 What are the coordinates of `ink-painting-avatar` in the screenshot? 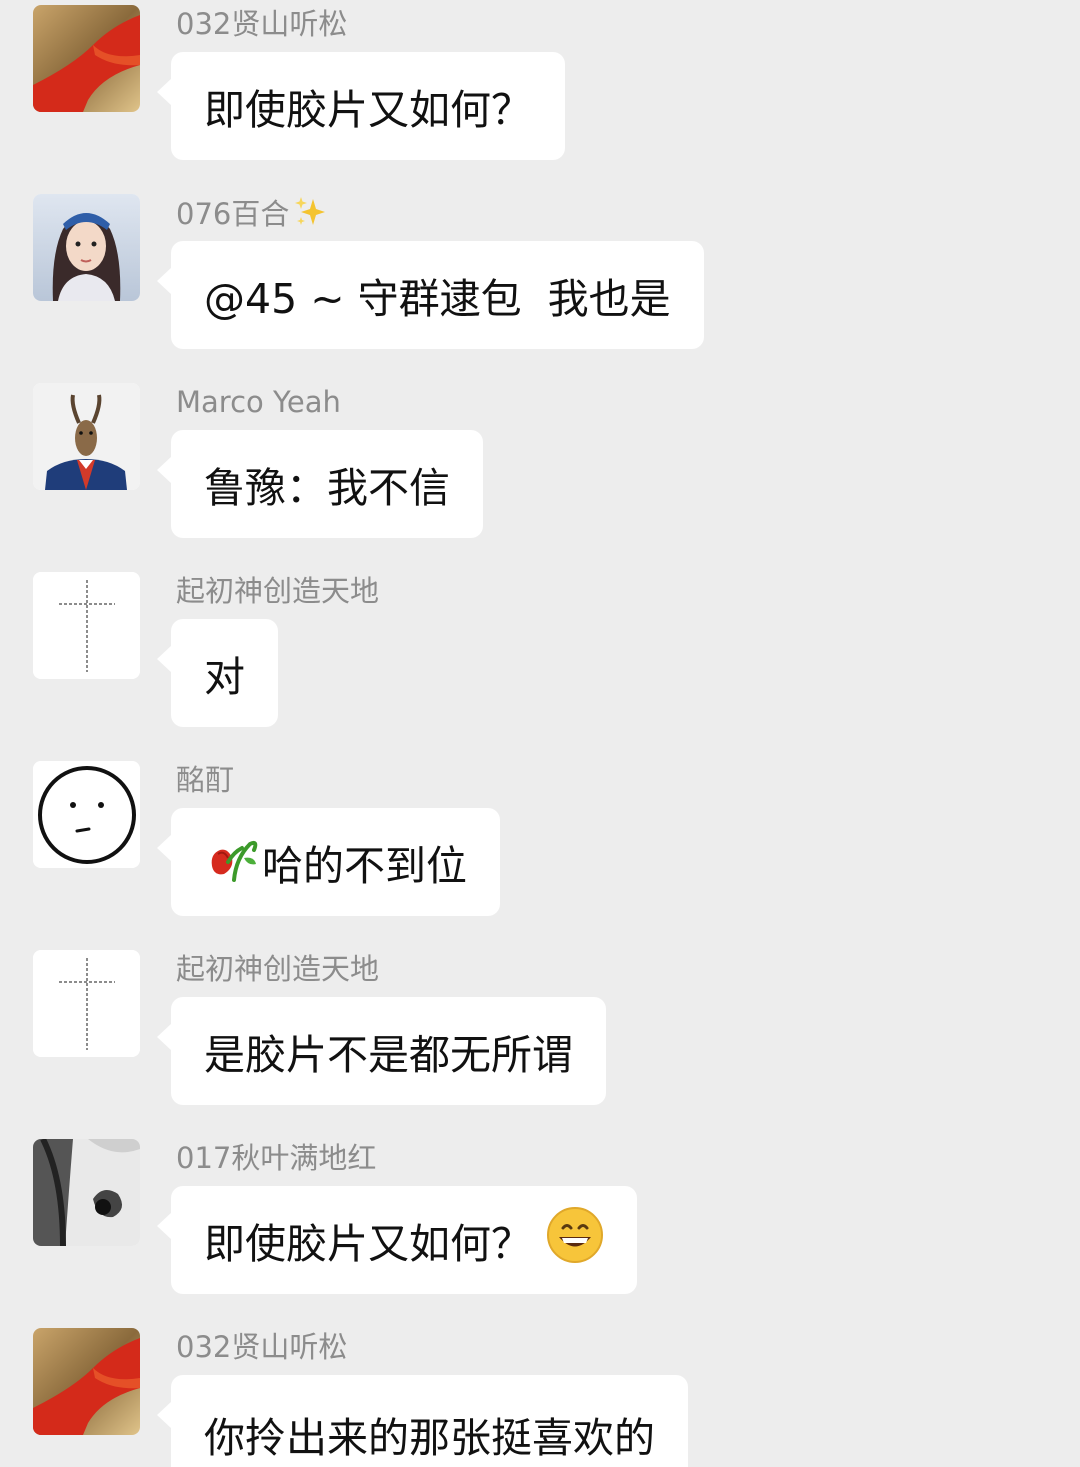 It's located at (86, 1192).